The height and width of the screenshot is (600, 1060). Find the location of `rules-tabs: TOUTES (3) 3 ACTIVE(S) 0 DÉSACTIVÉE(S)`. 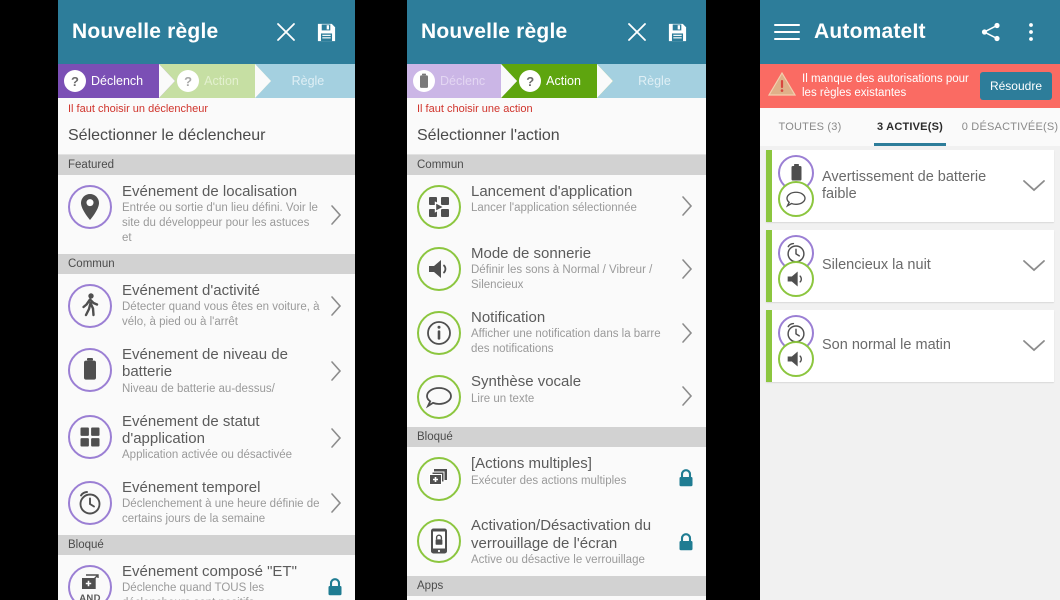

rules-tabs: TOUTES (3) 3 ACTIVE(S) 0 DÉSACTIVÉE(S) is located at coordinates (910, 127).